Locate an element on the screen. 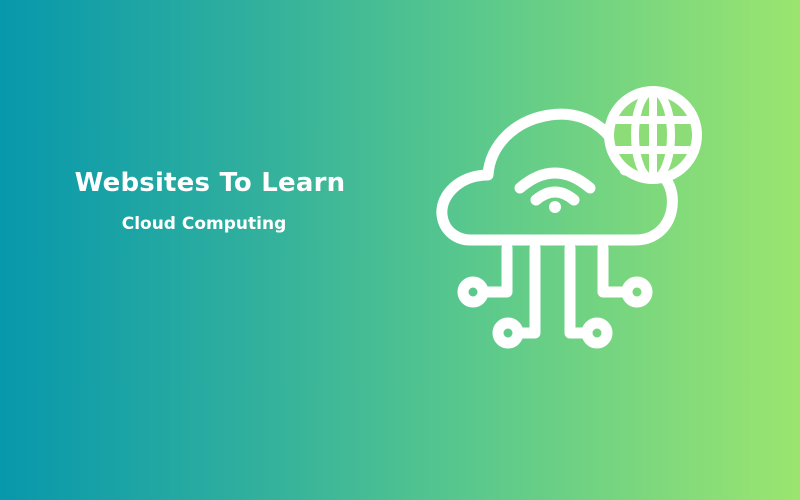 This screenshot has height=500, width=800. connector-right-icon is located at coordinates (614, 270).